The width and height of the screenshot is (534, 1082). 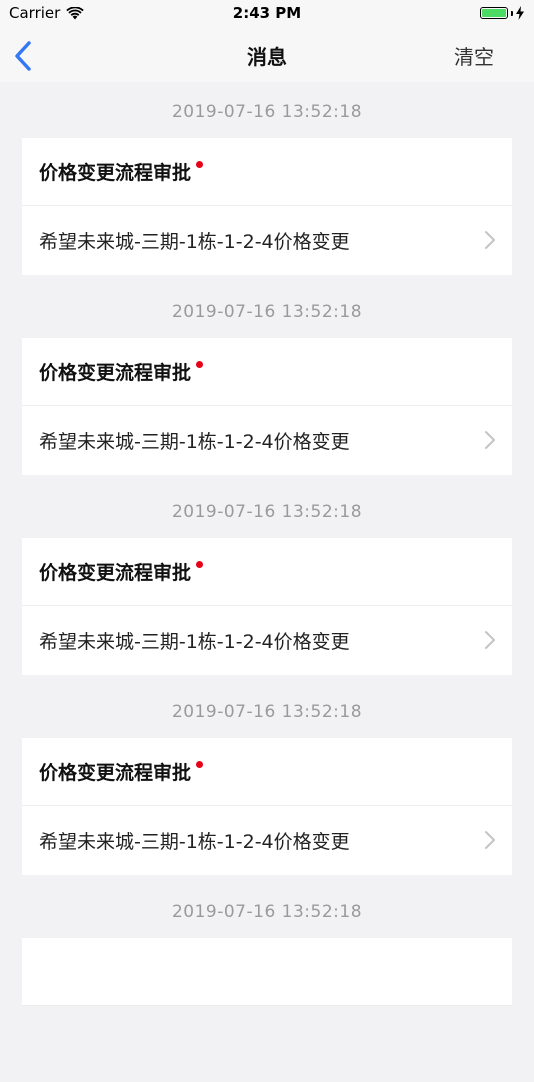 What do you see at coordinates (512, 13) in the screenshot?
I see `battery-cap` at bounding box center [512, 13].